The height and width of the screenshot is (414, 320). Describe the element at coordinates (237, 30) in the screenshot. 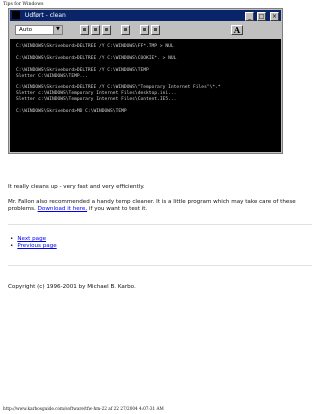

I see `font-icon: A` at that location.